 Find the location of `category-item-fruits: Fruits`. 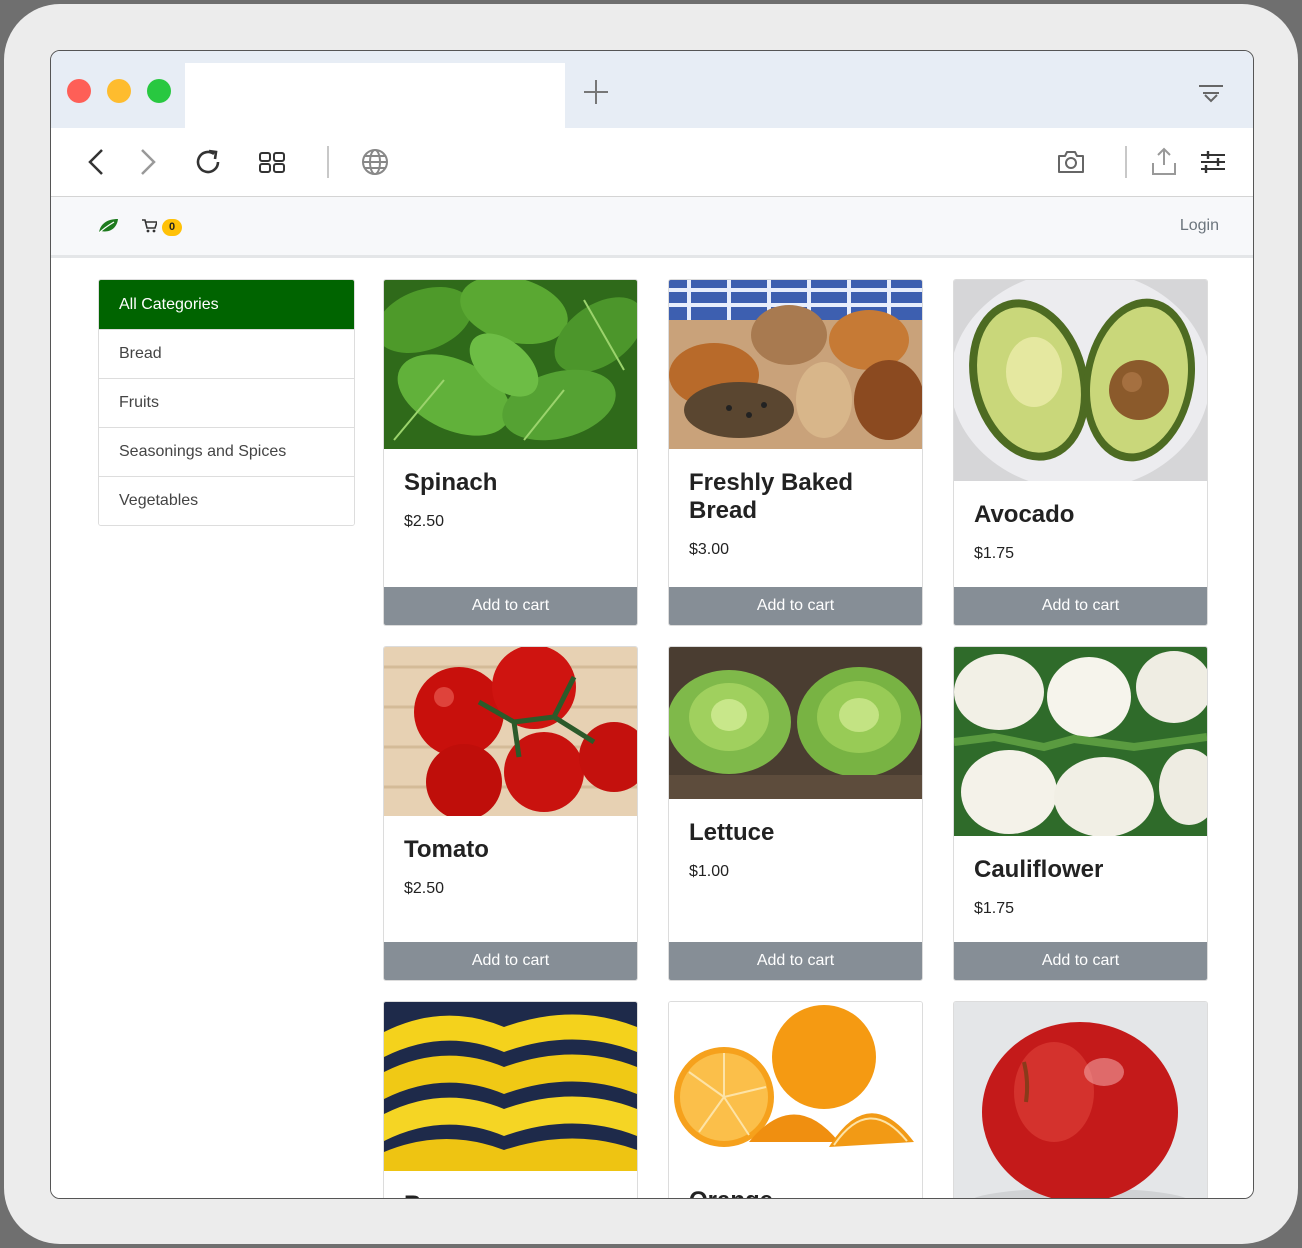

category-item-fruits: Fruits is located at coordinates (226, 402).